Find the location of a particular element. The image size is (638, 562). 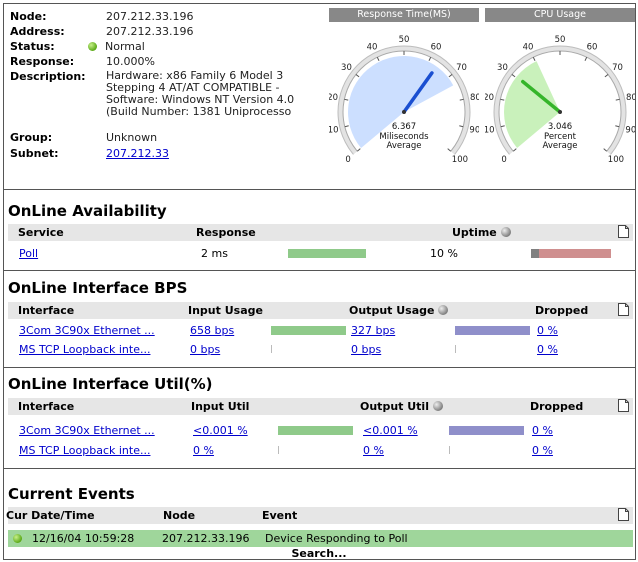

bps-title: OnLine Interface BPS is located at coordinates (98, 288).